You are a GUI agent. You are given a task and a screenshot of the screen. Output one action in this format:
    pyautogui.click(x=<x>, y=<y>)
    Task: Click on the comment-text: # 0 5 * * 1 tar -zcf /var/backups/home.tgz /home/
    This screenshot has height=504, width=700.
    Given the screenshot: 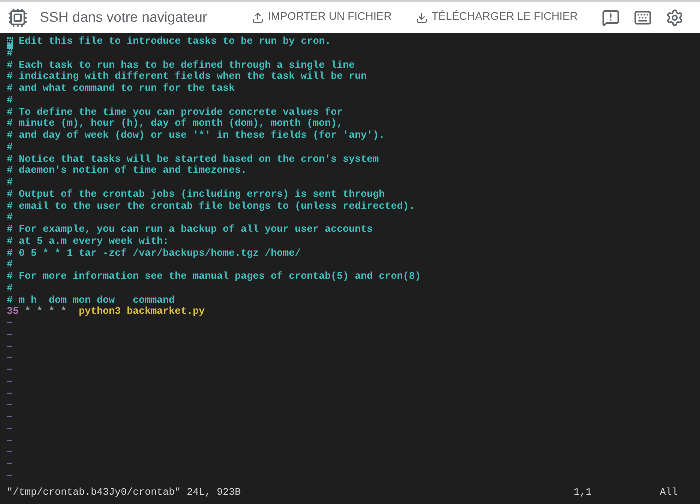 What is the action you would take?
    pyautogui.click(x=154, y=254)
    